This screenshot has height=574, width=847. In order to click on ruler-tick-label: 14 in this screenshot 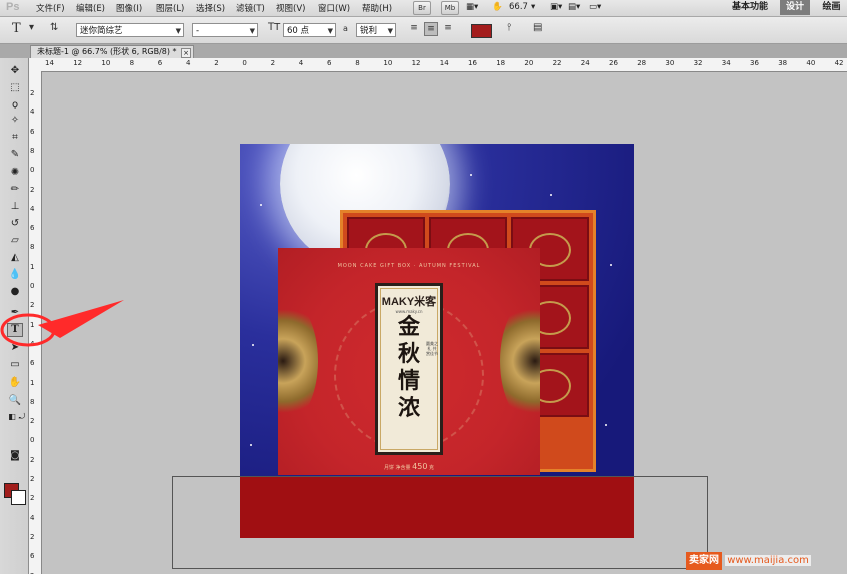, I will do `click(49, 63)`.